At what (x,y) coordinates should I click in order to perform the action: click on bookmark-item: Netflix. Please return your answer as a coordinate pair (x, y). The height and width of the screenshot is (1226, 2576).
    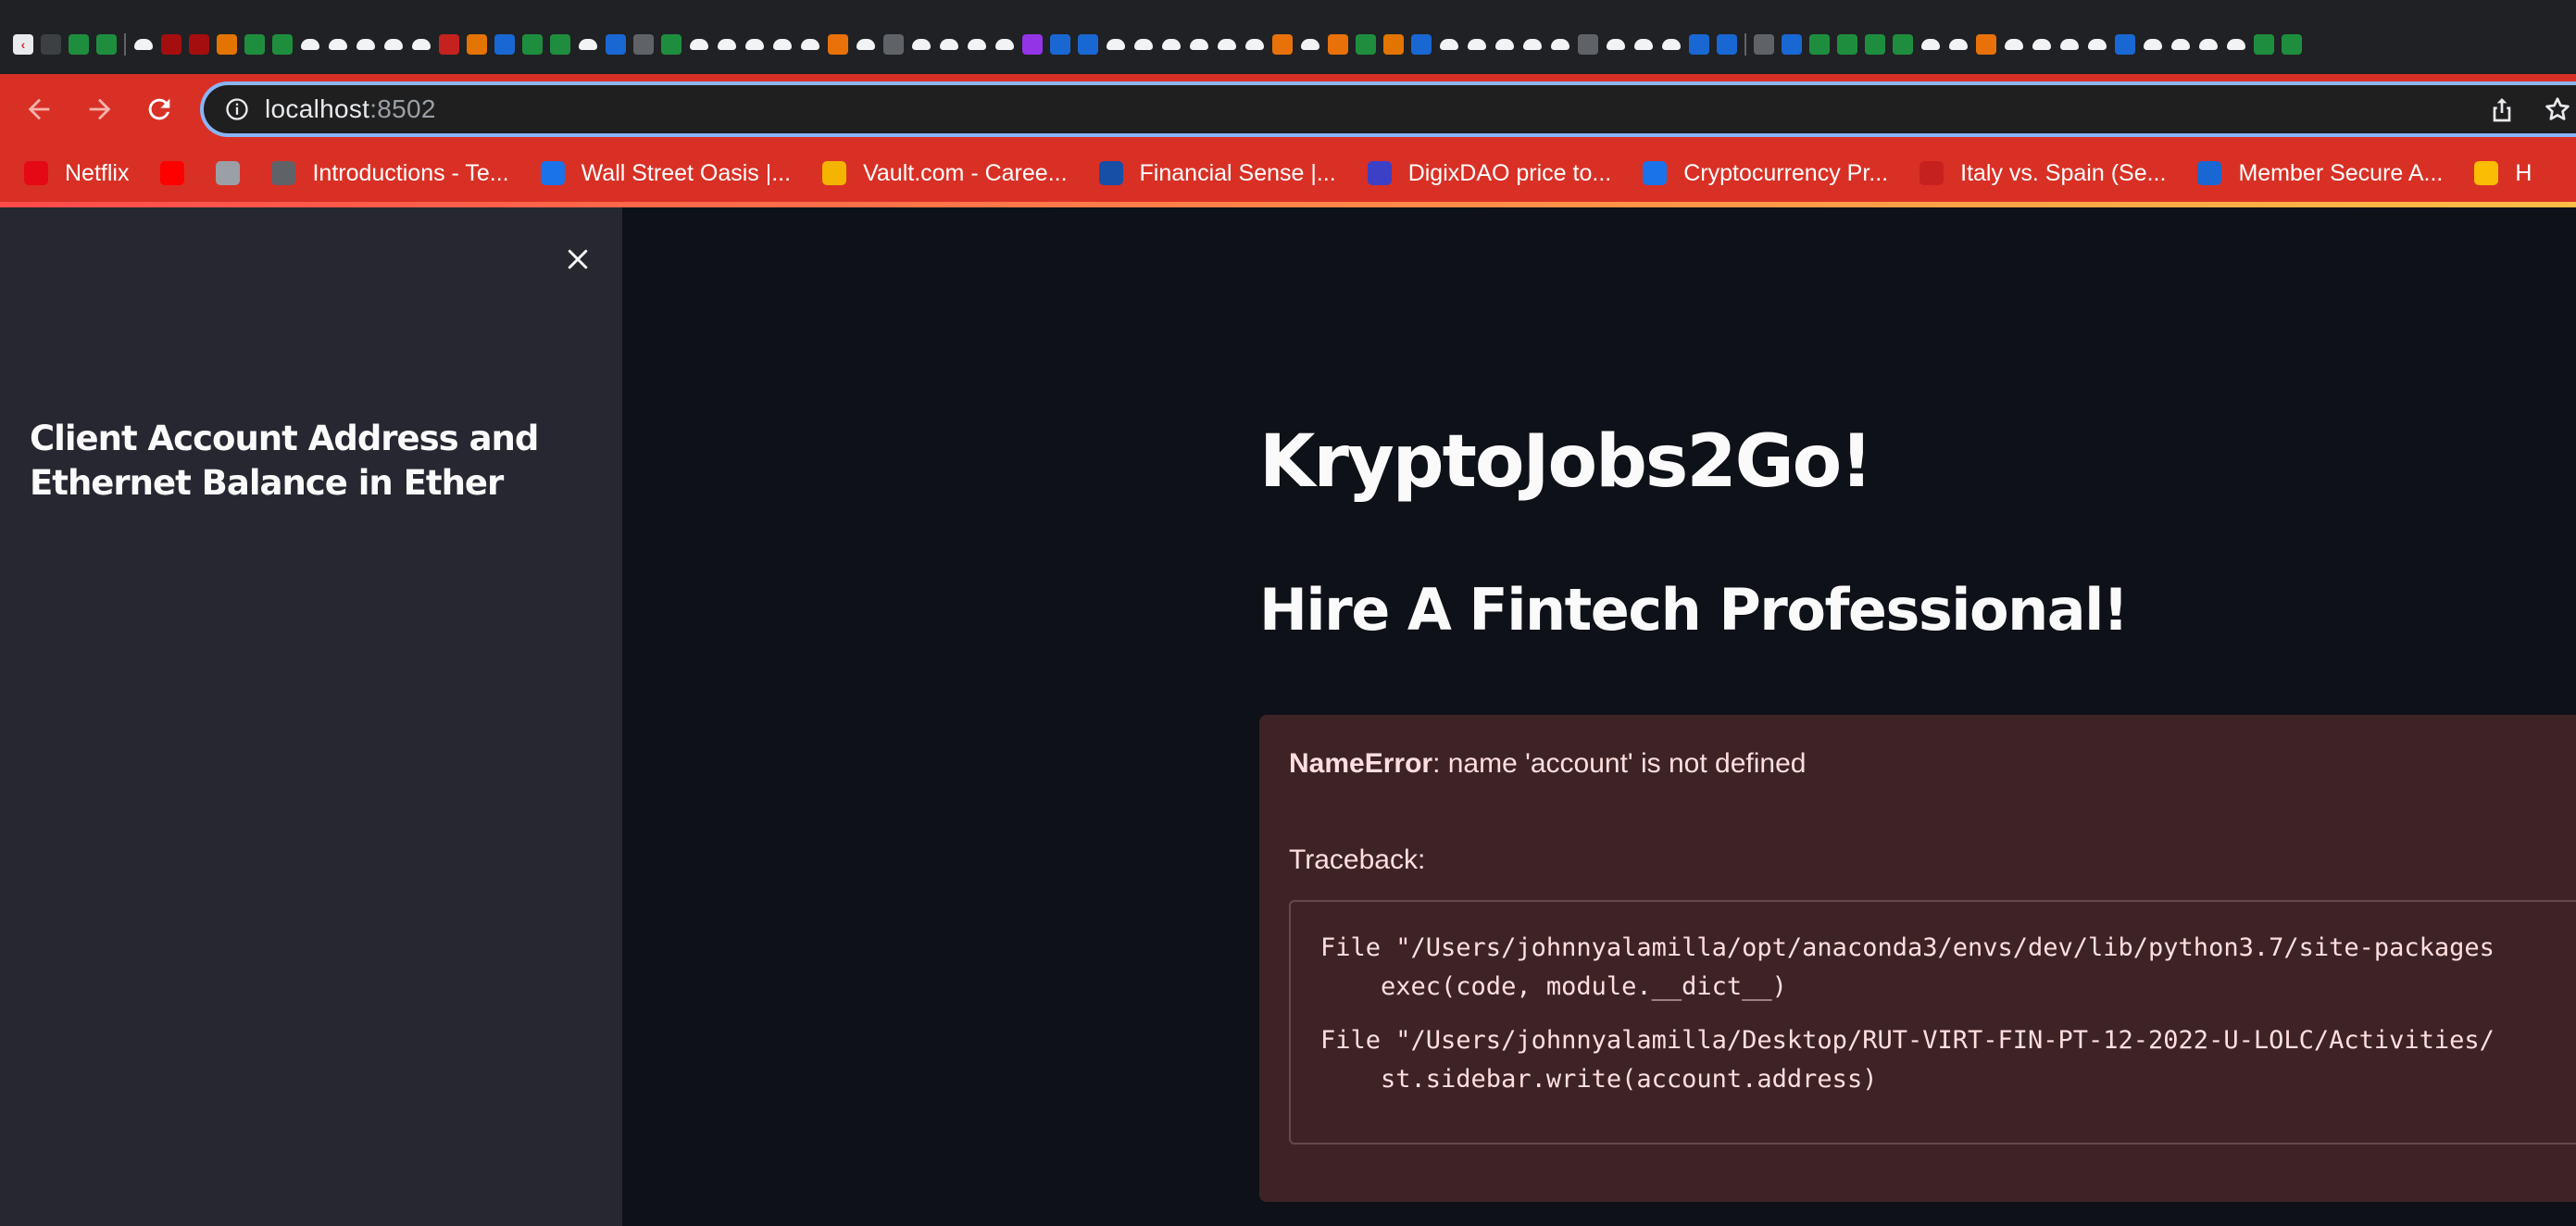
    Looking at the image, I should click on (76, 174).